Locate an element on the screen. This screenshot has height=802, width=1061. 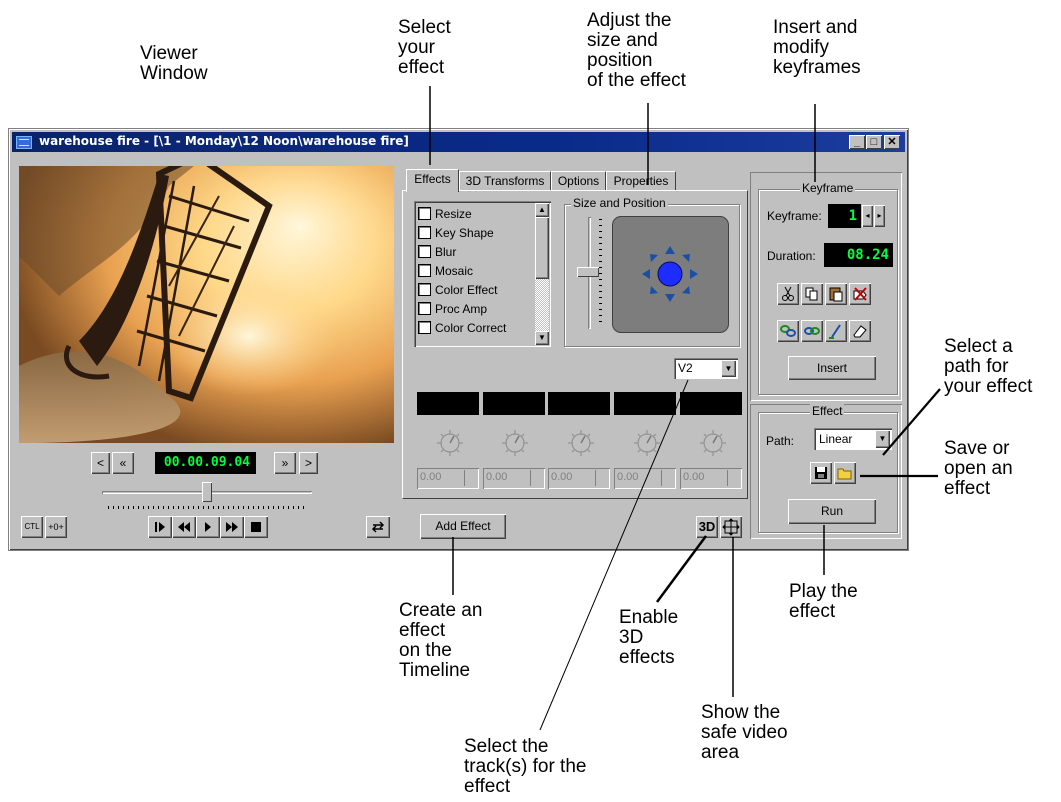
position-pad is located at coordinates (670, 274).